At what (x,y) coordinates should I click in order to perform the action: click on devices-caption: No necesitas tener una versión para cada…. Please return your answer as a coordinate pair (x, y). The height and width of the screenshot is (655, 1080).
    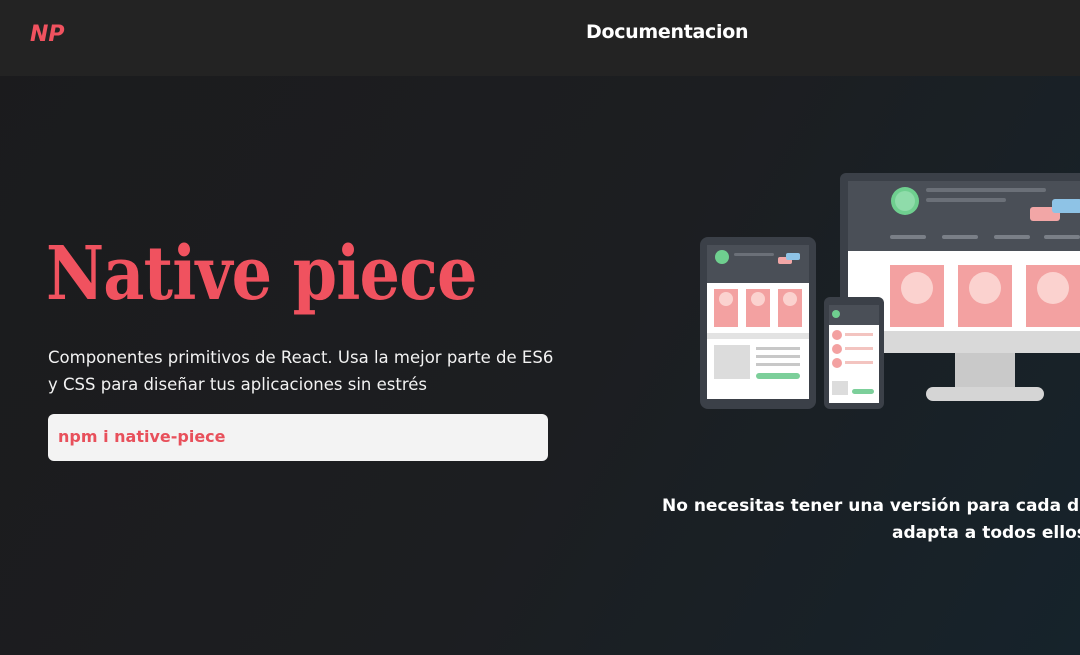
    Looking at the image, I should click on (871, 520).